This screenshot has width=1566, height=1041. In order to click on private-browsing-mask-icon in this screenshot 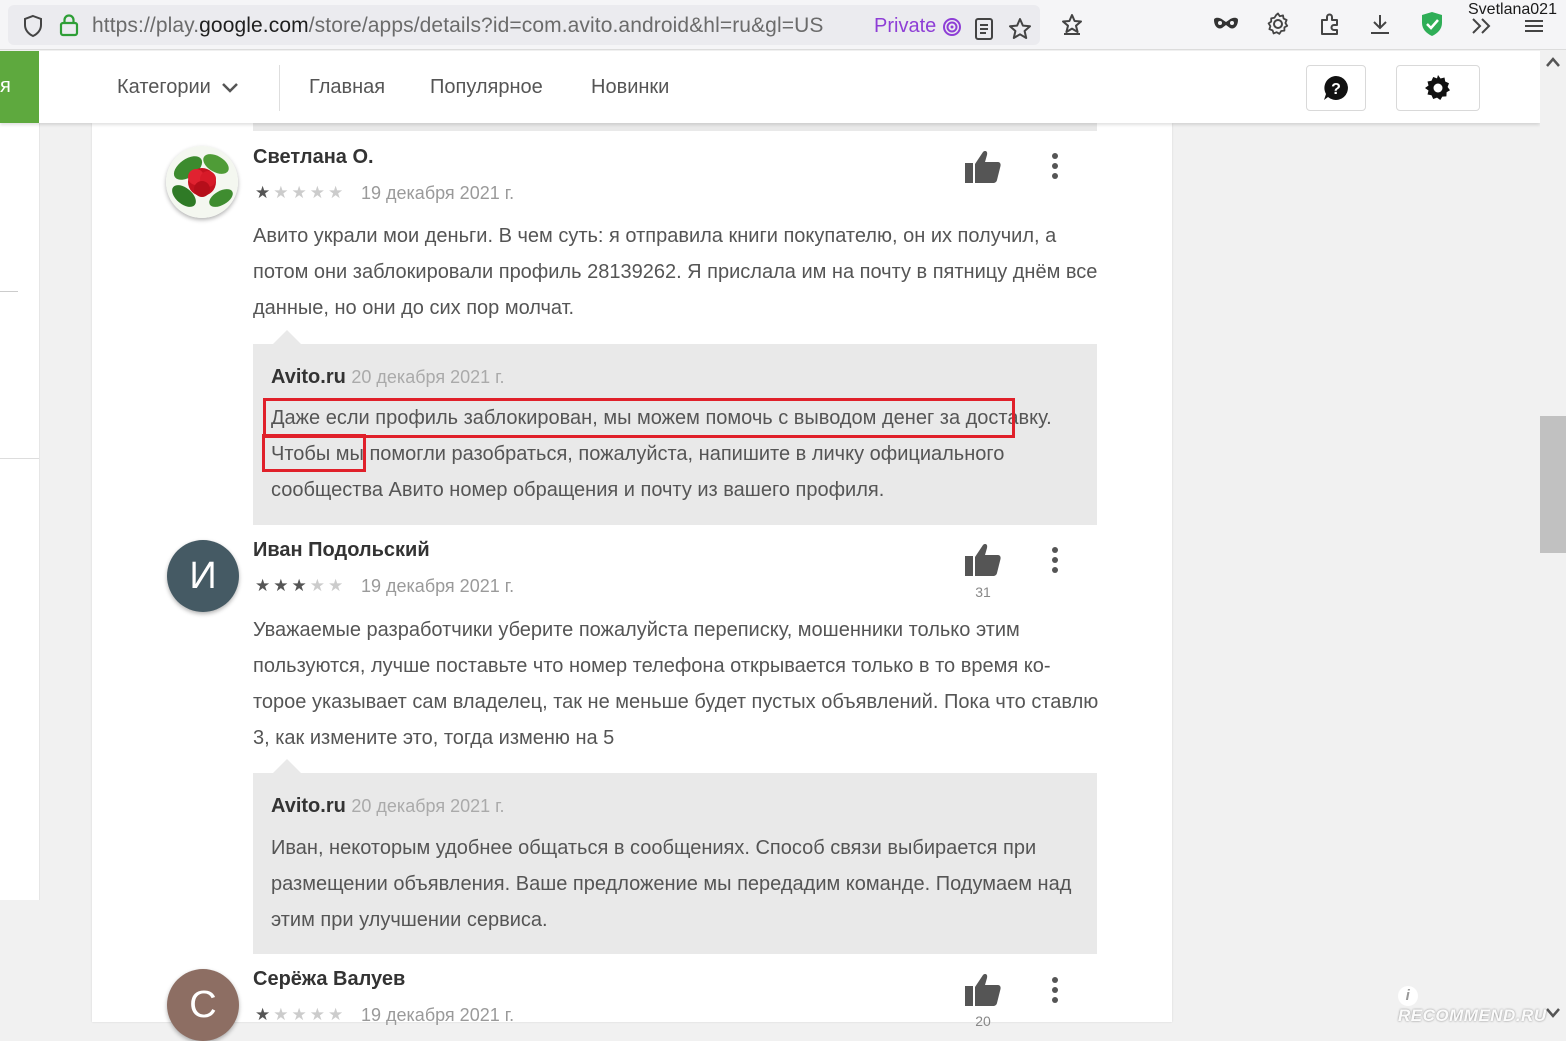, I will do `click(1226, 24)`.